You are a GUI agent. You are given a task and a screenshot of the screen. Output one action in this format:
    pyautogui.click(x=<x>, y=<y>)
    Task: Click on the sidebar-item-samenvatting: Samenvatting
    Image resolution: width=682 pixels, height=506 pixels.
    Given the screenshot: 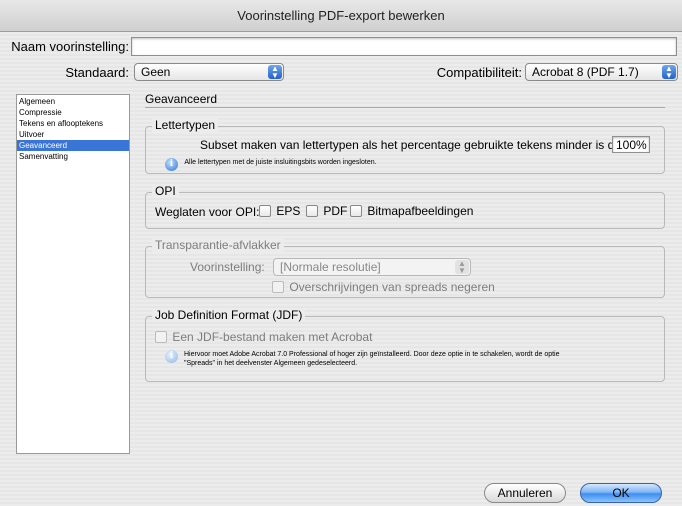 What is the action you would take?
    pyautogui.click(x=73, y=156)
    